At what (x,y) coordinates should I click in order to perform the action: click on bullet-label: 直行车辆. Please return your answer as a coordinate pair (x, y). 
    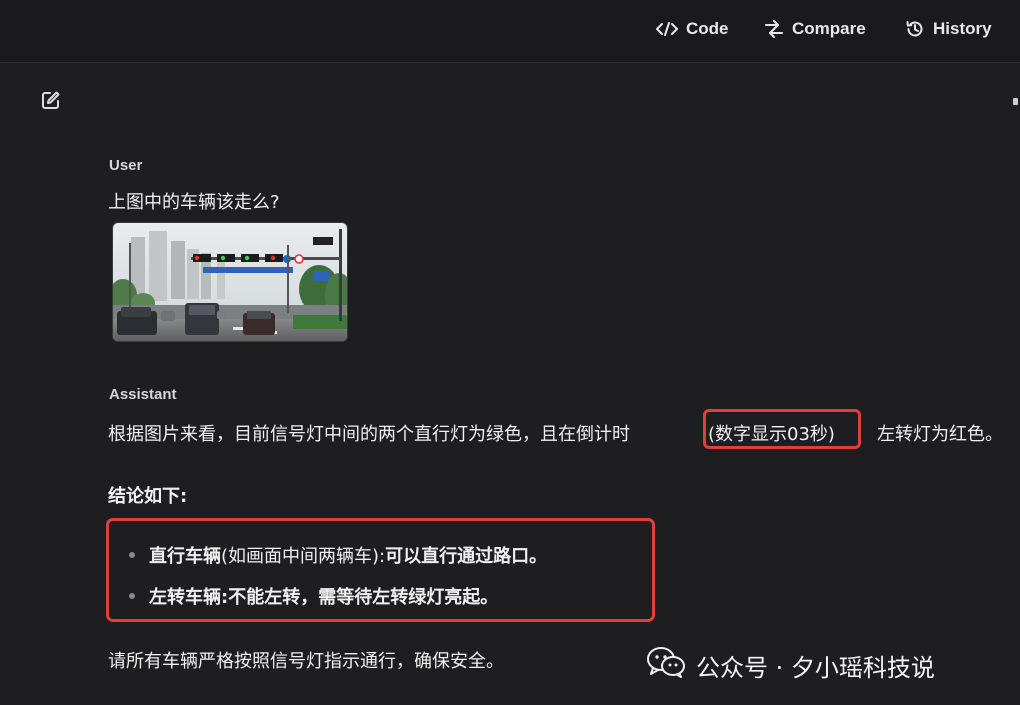
    Looking at the image, I should click on (185, 556).